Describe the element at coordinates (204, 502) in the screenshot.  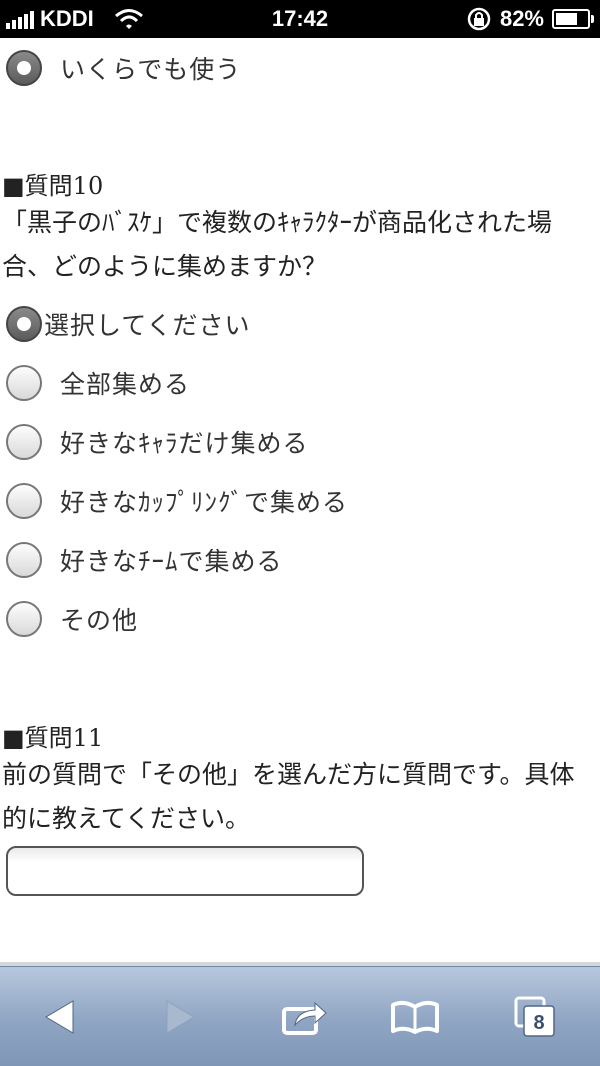
I see `option-label: 好きなｶｯﾌﾟﾘﾝｸﾞで集める` at that location.